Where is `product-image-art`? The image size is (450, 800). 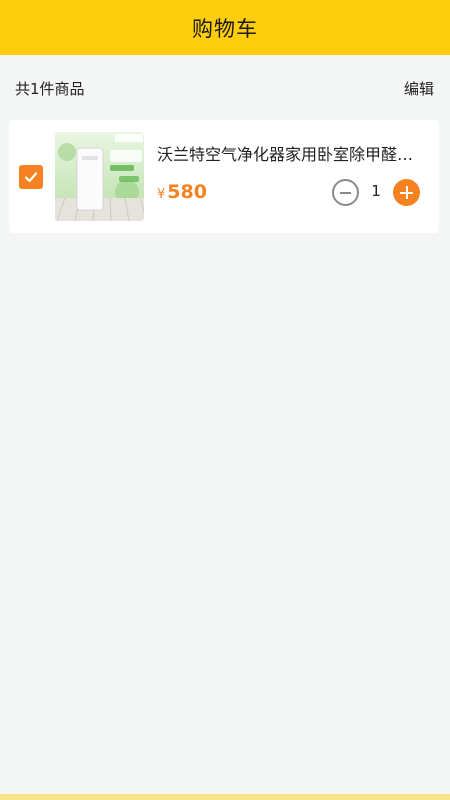
product-image-art is located at coordinates (99, 176).